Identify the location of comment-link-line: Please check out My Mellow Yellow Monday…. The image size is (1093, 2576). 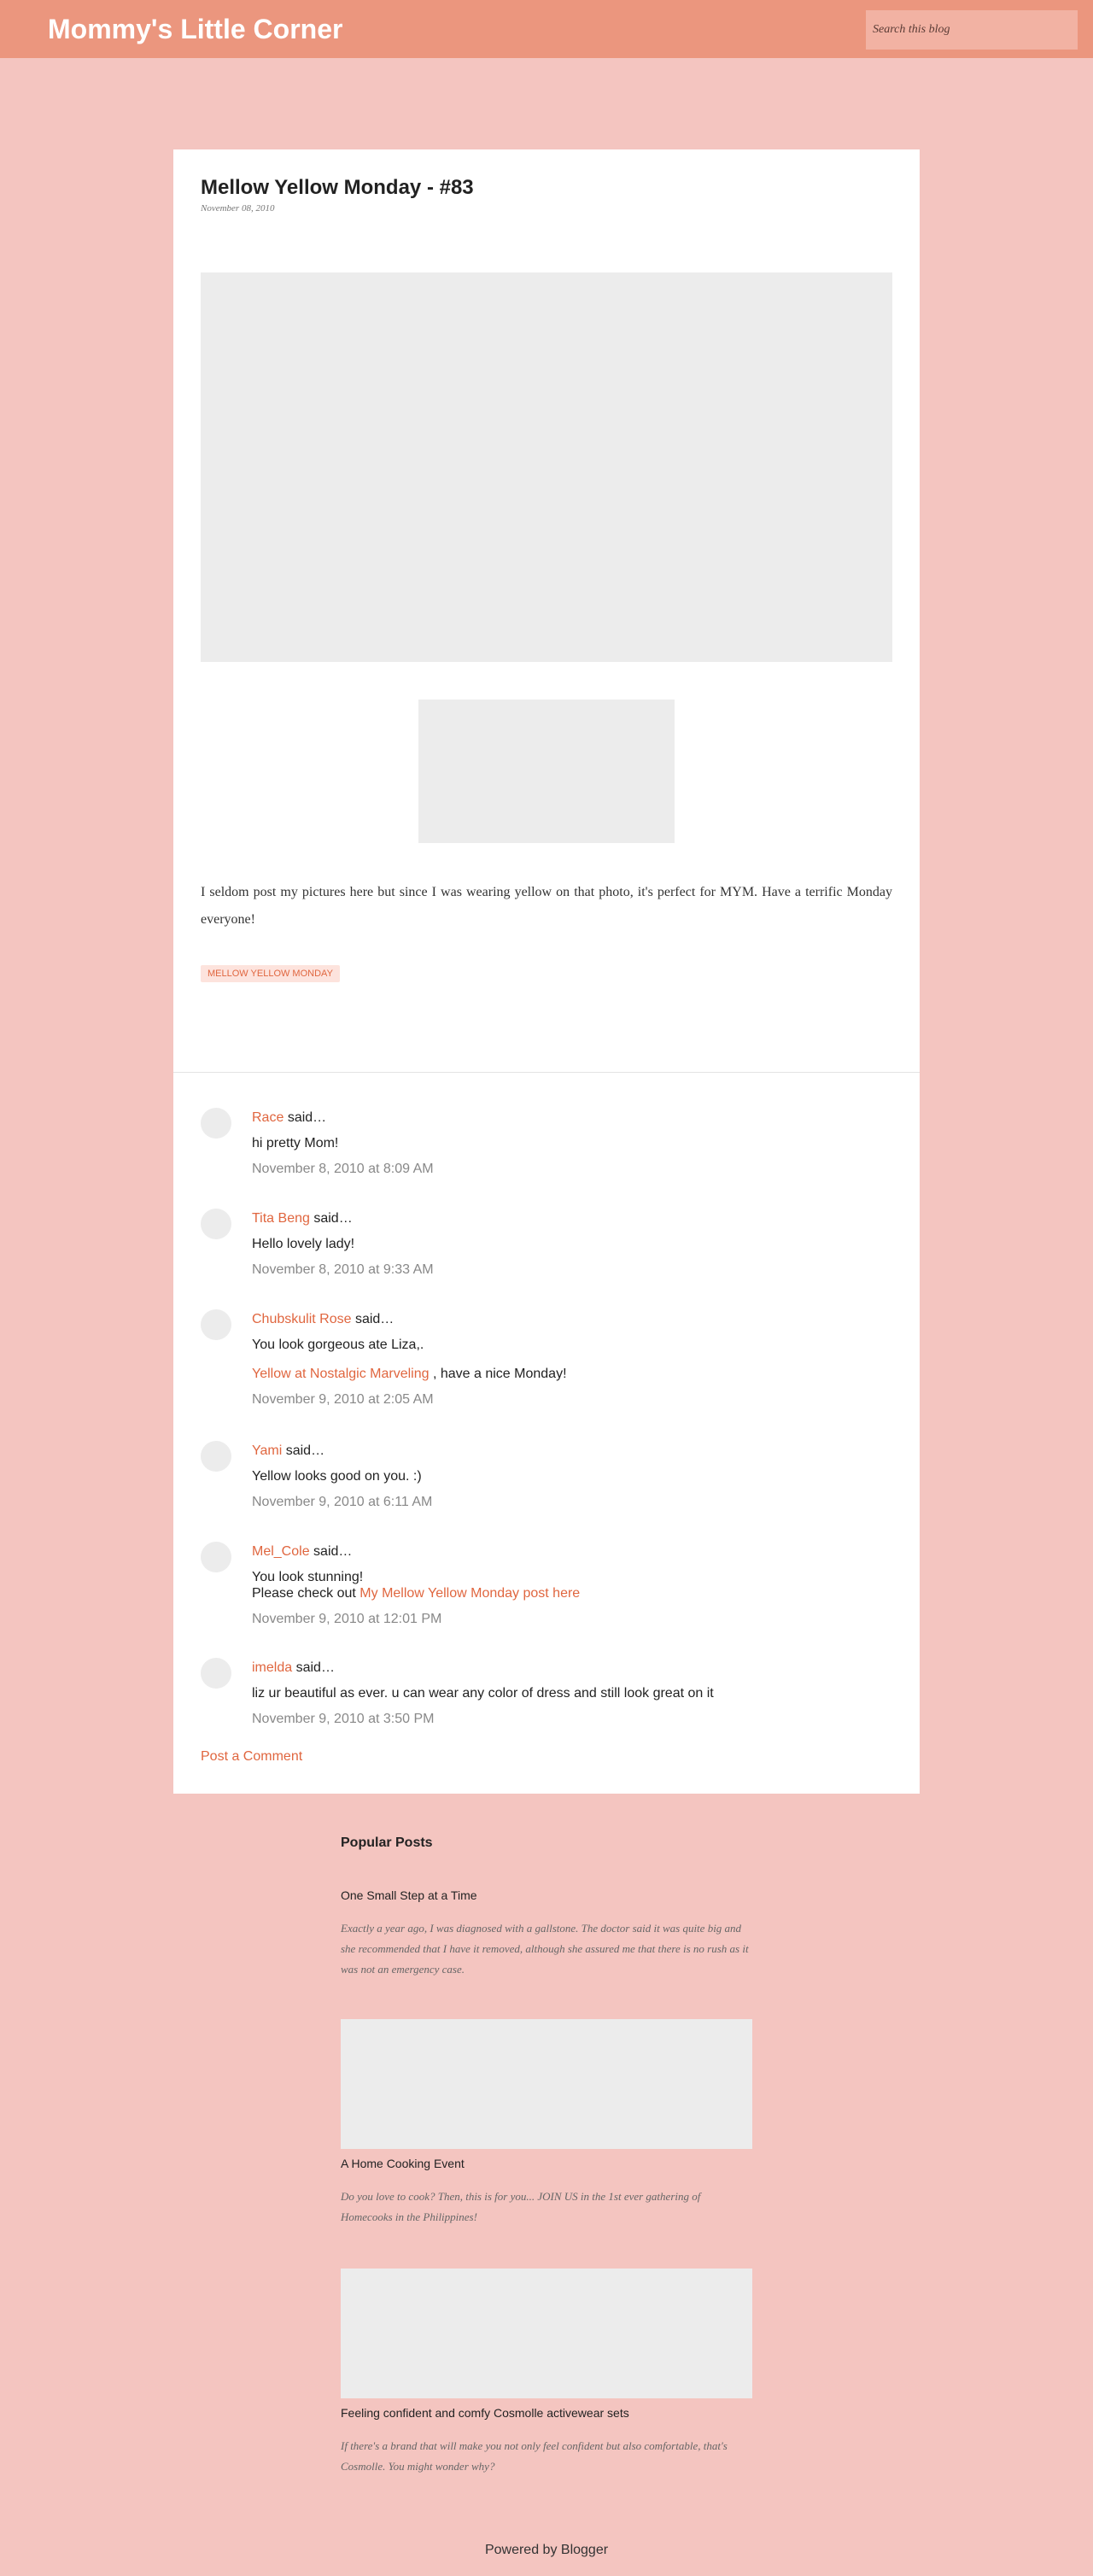
(416, 1593).